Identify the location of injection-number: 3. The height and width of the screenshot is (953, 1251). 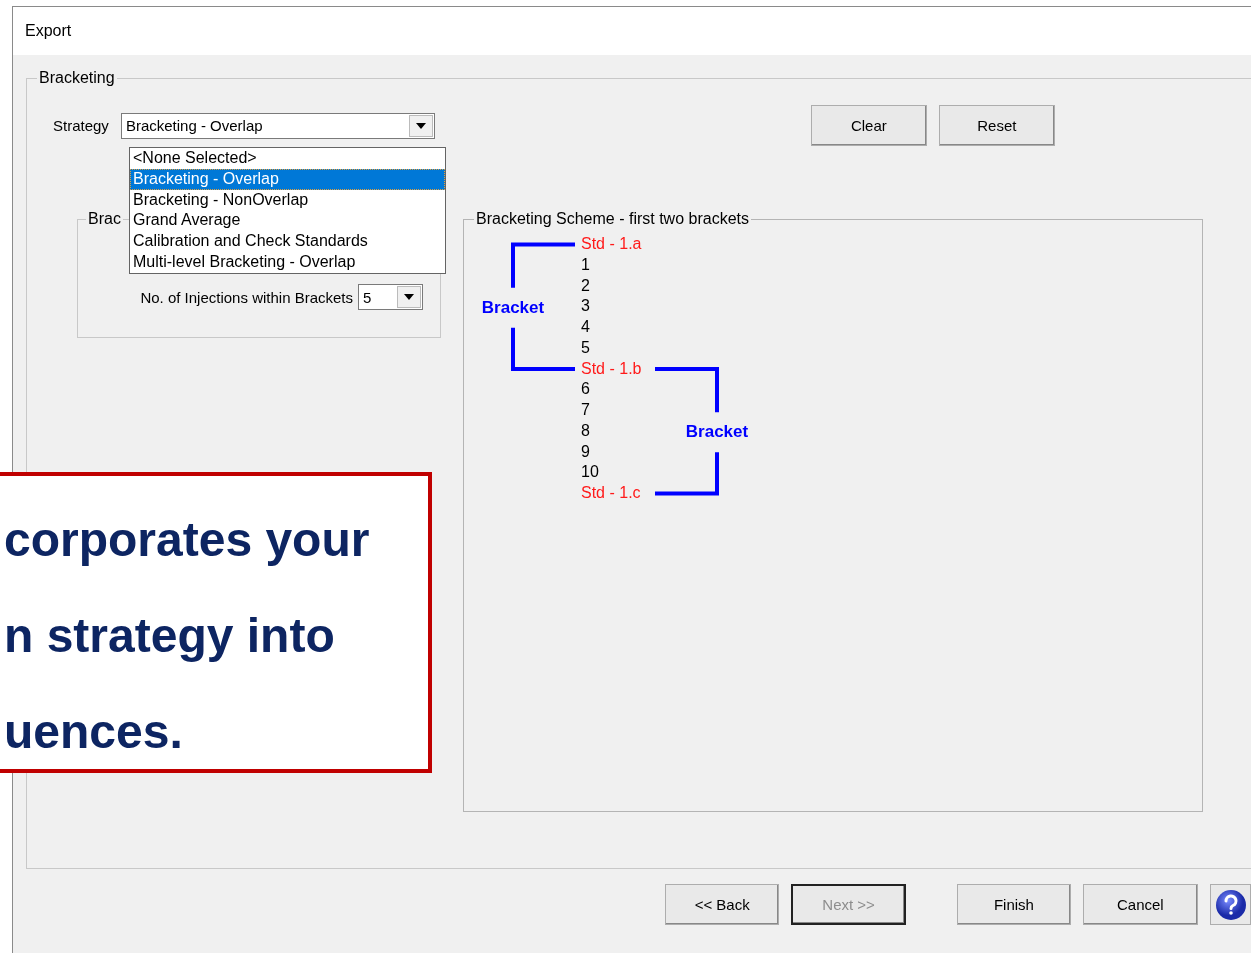
(586, 306).